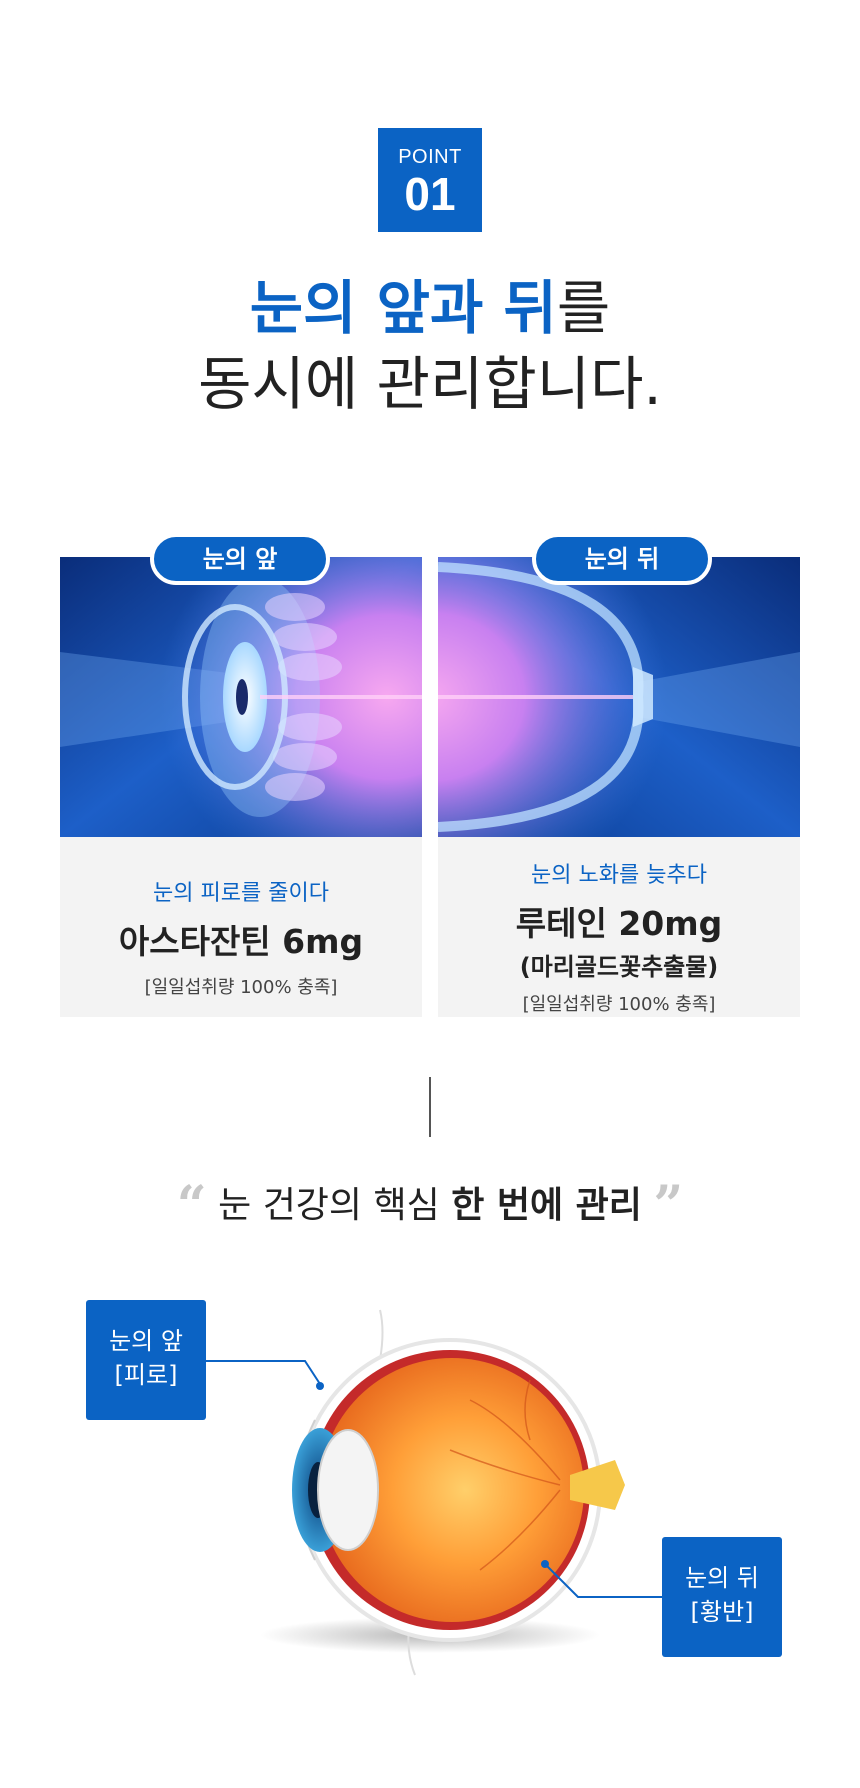 This screenshot has width=860, height=1788. Describe the element at coordinates (146, 1341) in the screenshot. I see `label-front-line1: 눈의 앞` at that location.